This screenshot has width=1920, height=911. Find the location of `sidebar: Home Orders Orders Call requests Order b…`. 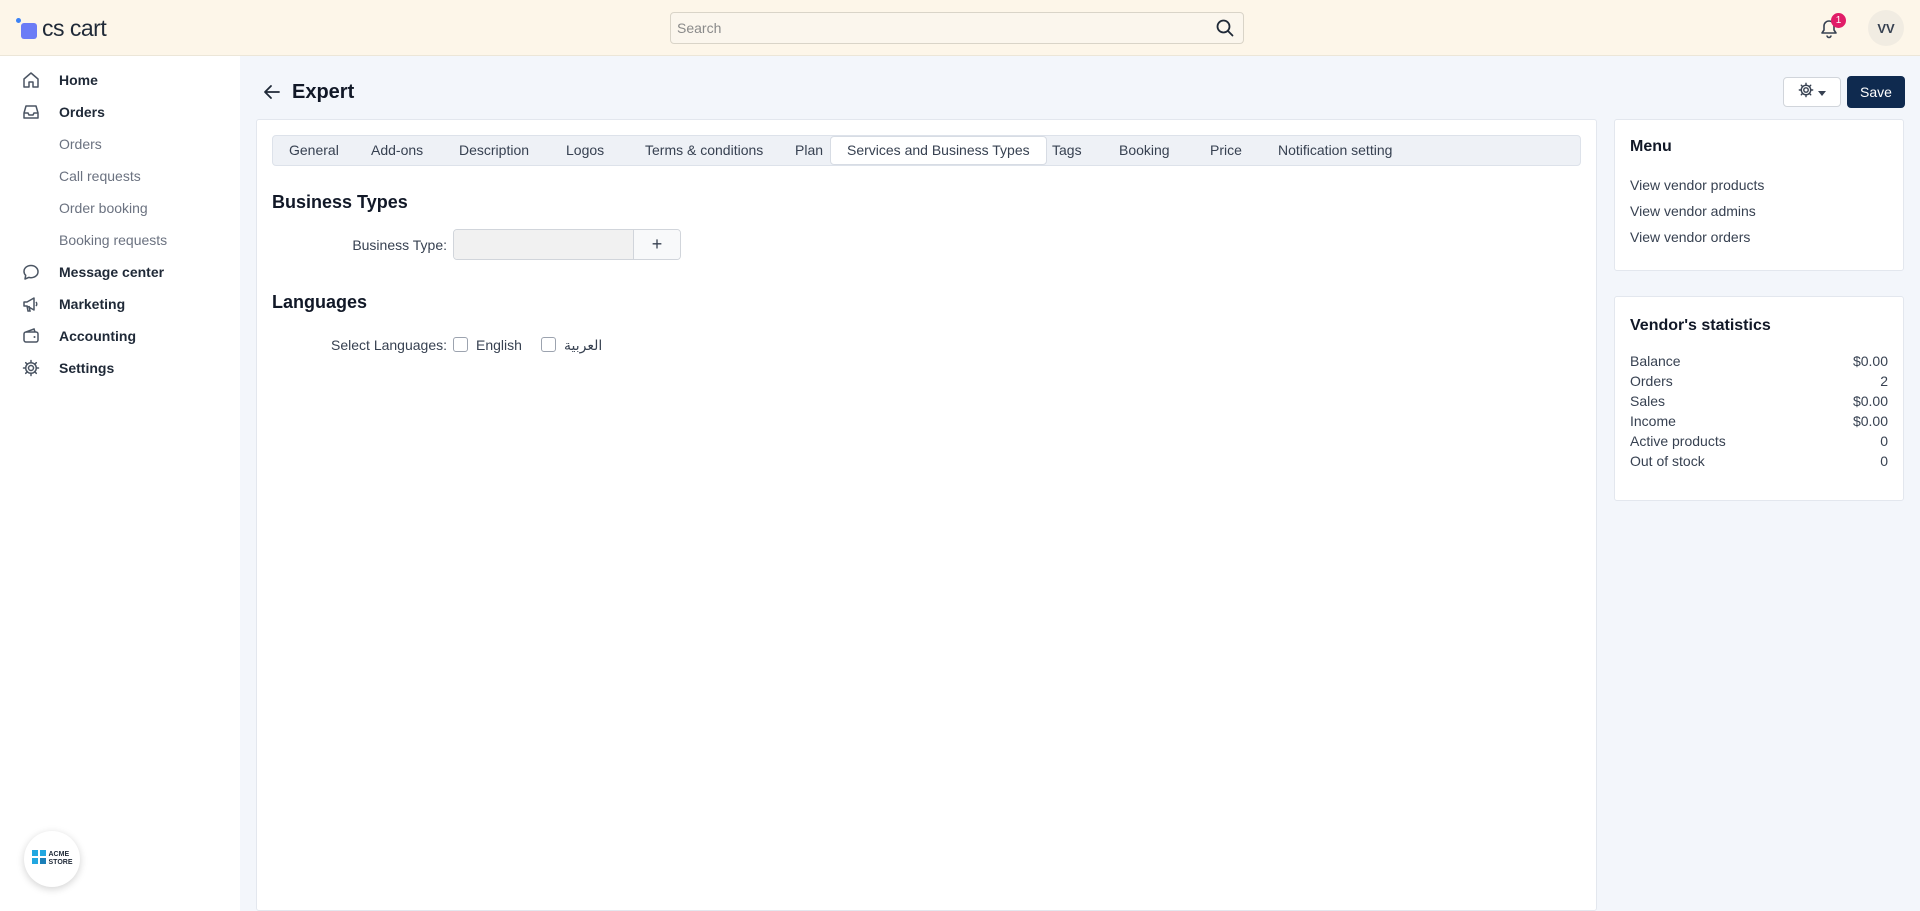

sidebar: Home Orders Orders Call requests Order b… is located at coordinates (120, 483).